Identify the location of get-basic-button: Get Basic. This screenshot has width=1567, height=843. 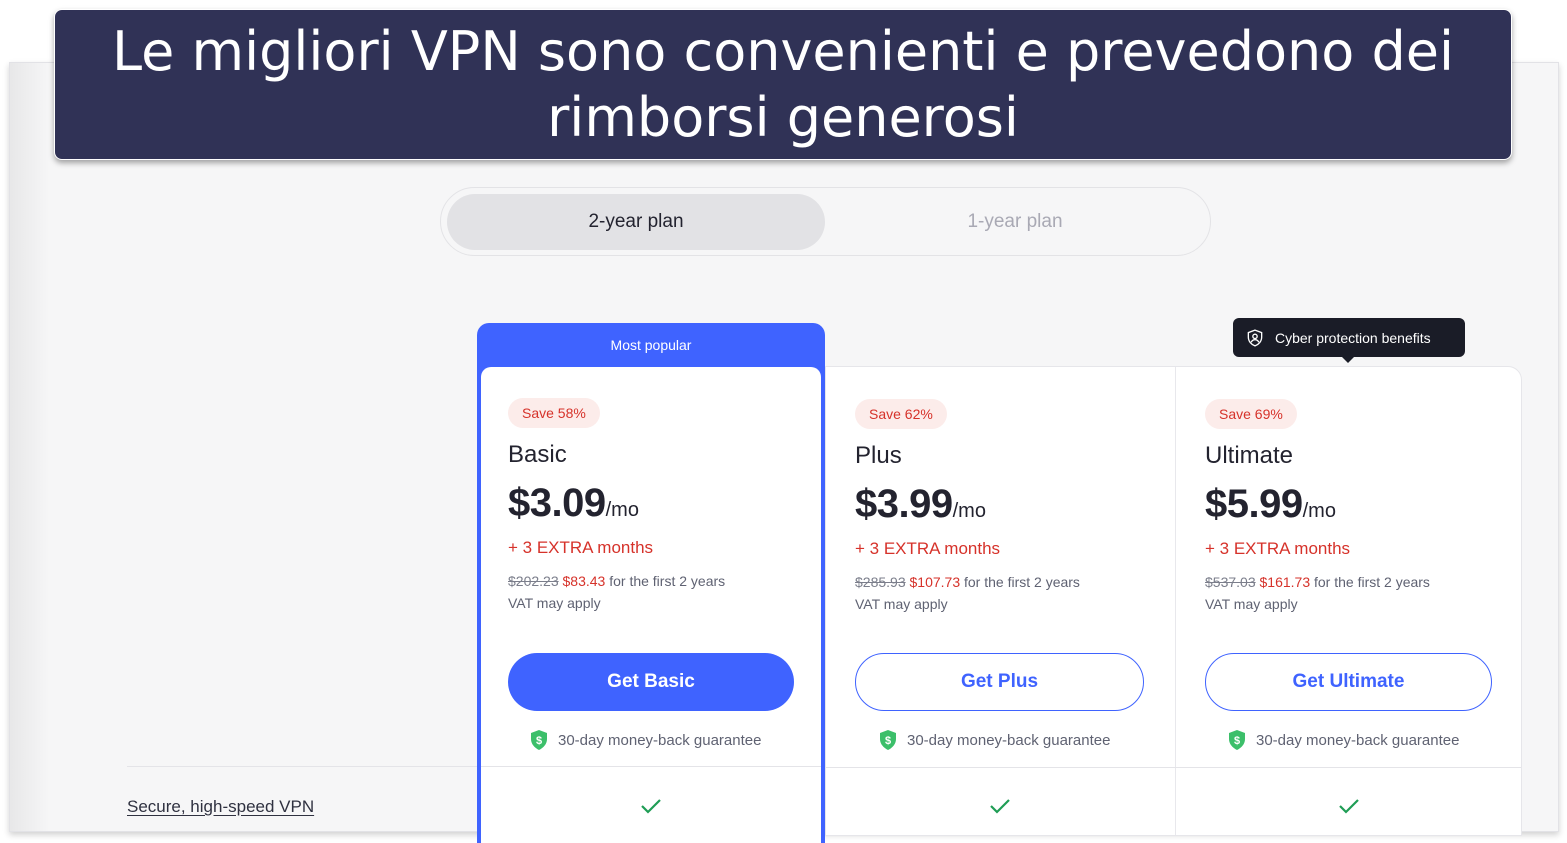
(651, 682).